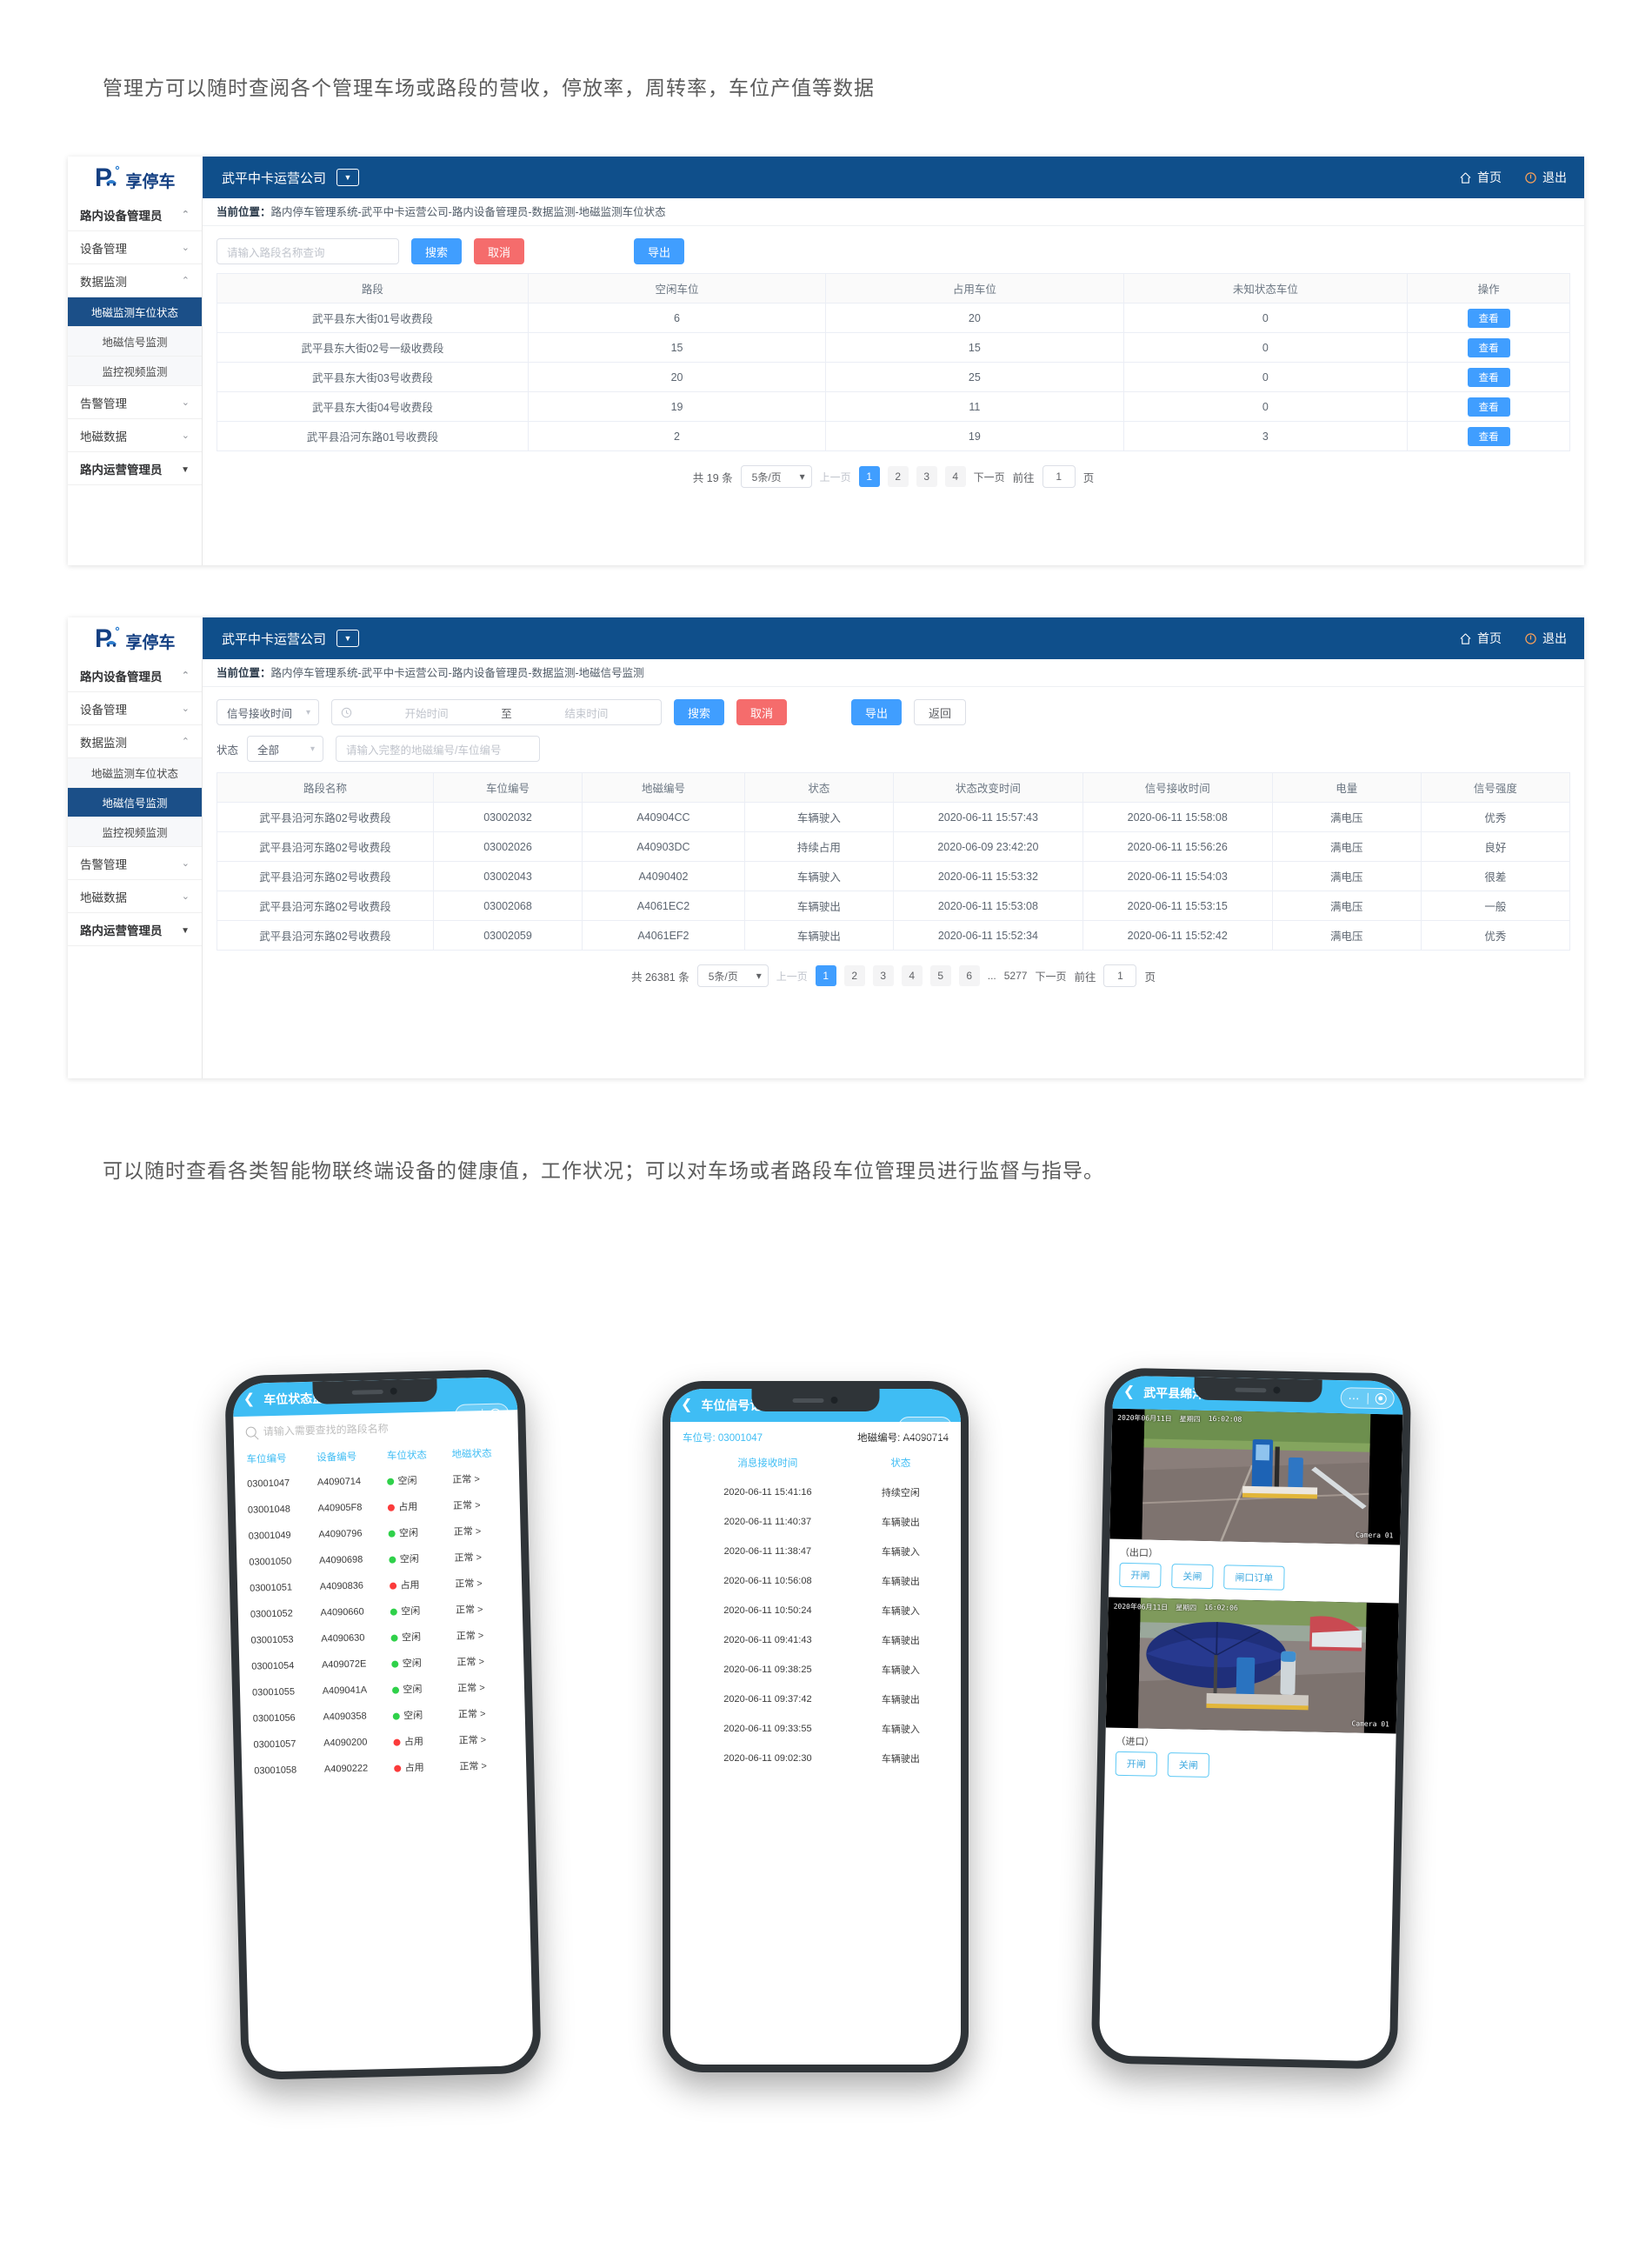 The height and width of the screenshot is (2255, 1652). What do you see at coordinates (438, 749) in the screenshot?
I see `device-code-input: 请输入完整的地磁编号/车位编号` at bounding box center [438, 749].